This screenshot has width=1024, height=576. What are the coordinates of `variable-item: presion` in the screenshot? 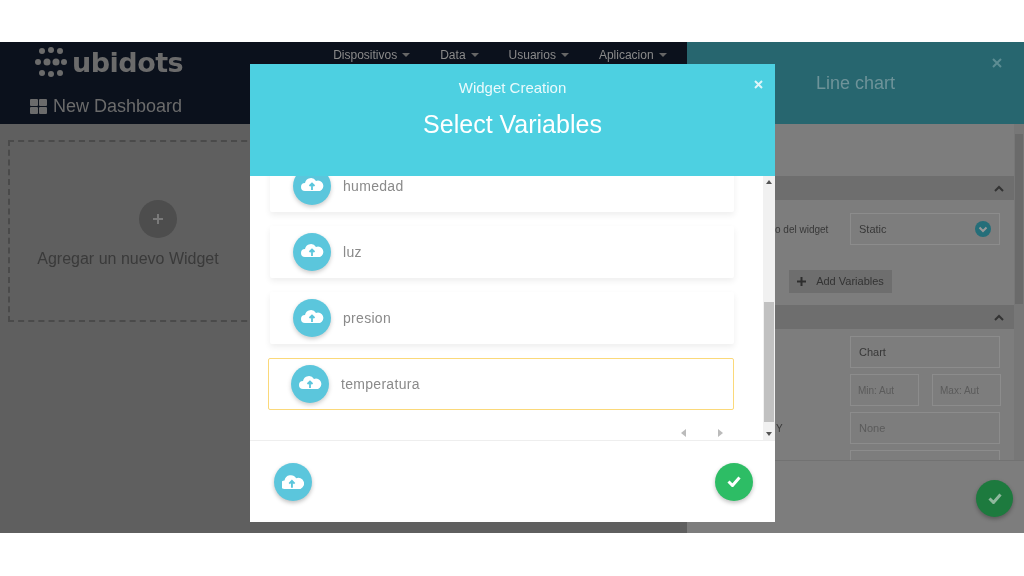 It's located at (502, 318).